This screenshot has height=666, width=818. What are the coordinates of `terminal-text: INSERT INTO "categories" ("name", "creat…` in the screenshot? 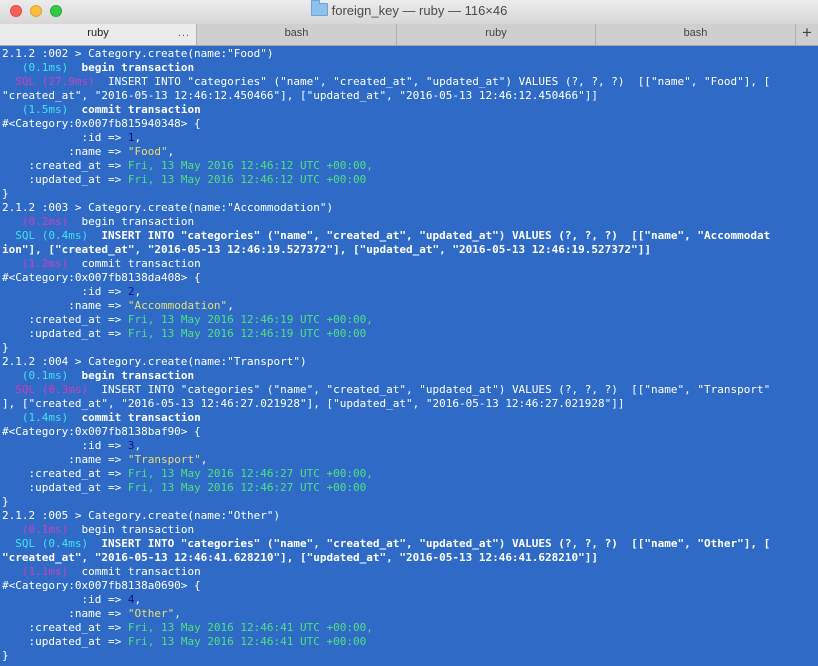 It's located at (429, 235).